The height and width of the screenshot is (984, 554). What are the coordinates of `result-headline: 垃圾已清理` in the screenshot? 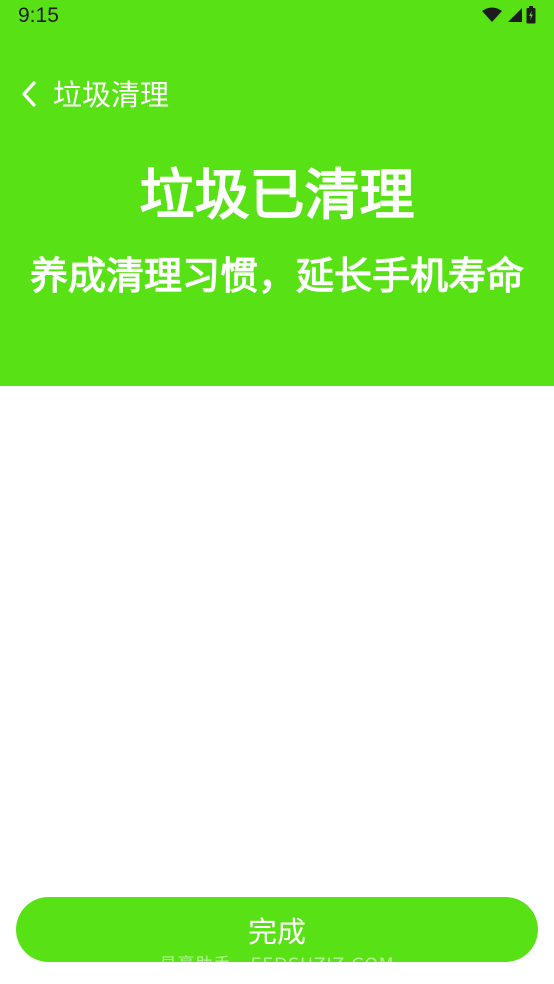 It's located at (277, 195).